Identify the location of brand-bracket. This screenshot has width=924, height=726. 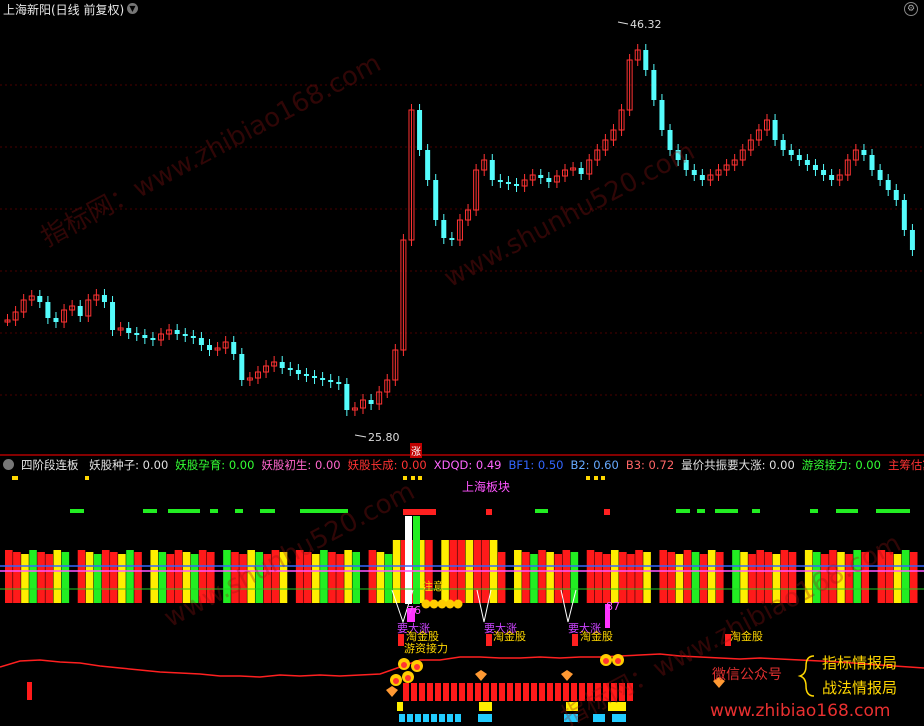
(806, 676).